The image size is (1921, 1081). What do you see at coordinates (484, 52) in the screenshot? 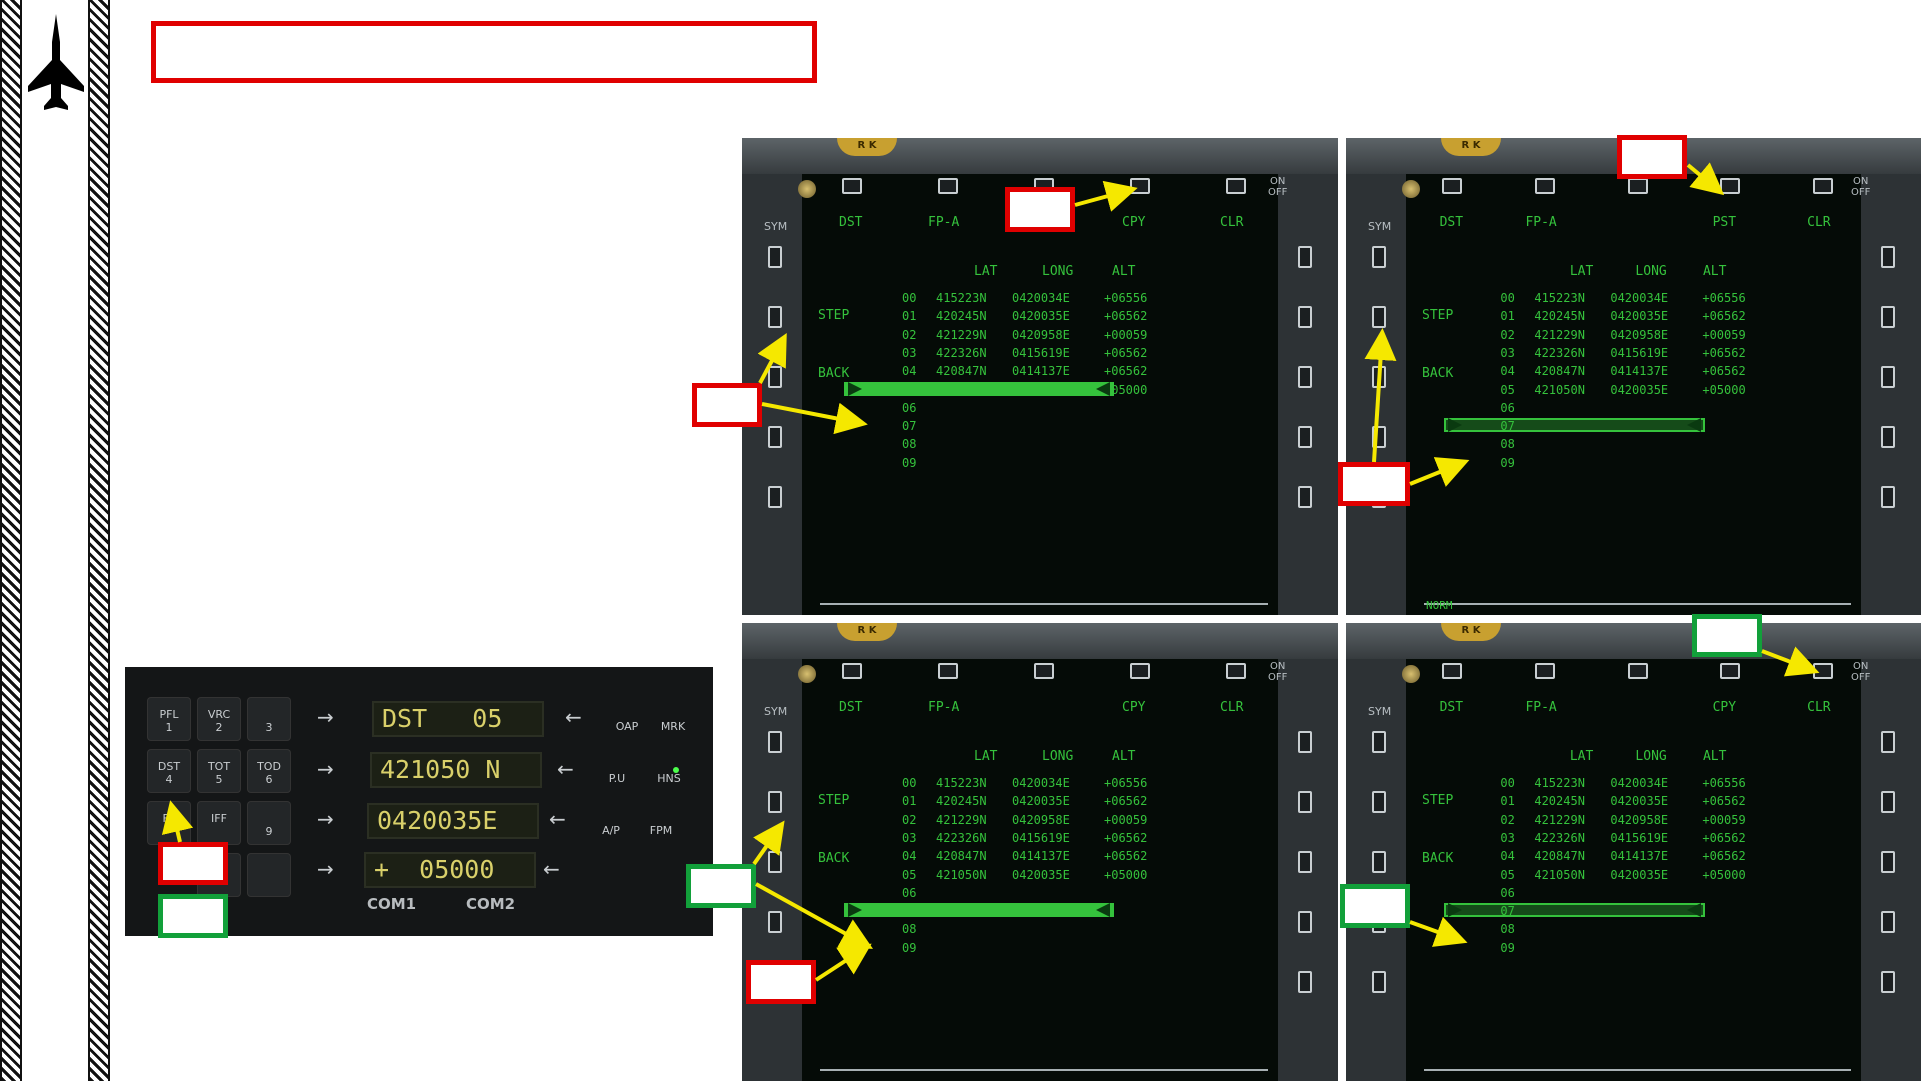
I see `title-placeholder-box` at bounding box center [484, 52].